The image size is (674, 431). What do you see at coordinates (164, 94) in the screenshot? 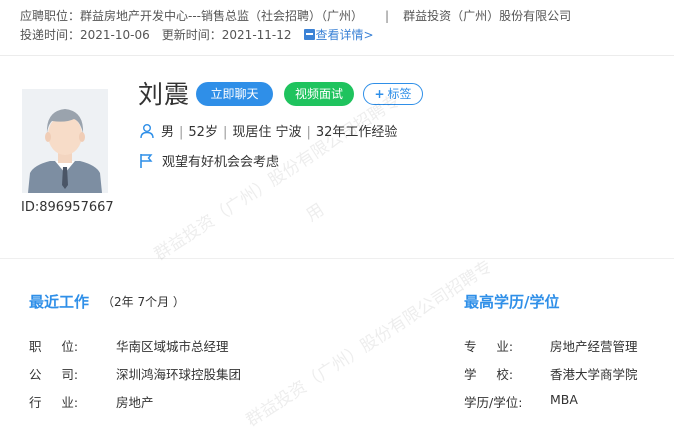
I see `candidate-name: 刘震` at bounding box center [164, 94].